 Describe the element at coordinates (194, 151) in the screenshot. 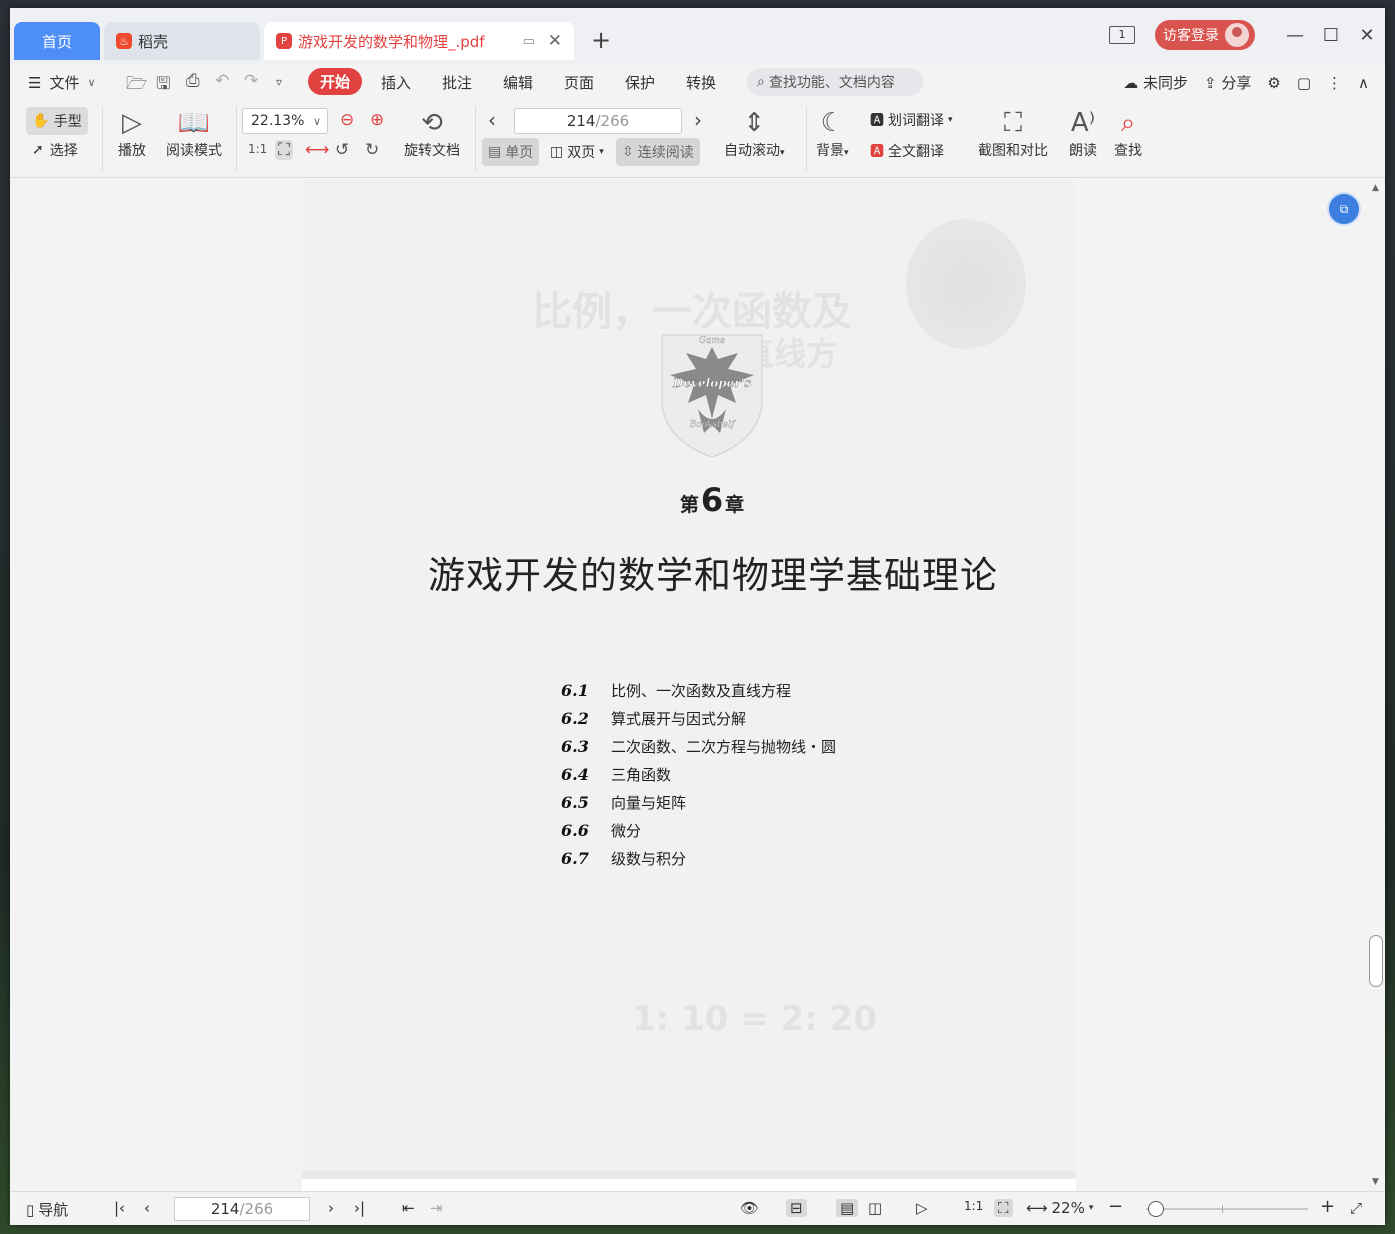

I see `reading-mode-label: 阅读模式` at that location.